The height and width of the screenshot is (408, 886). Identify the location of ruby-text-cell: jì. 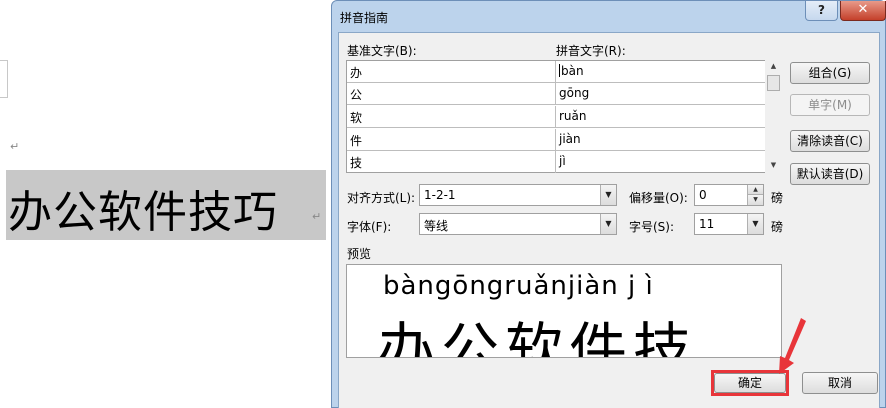
(660, 162).